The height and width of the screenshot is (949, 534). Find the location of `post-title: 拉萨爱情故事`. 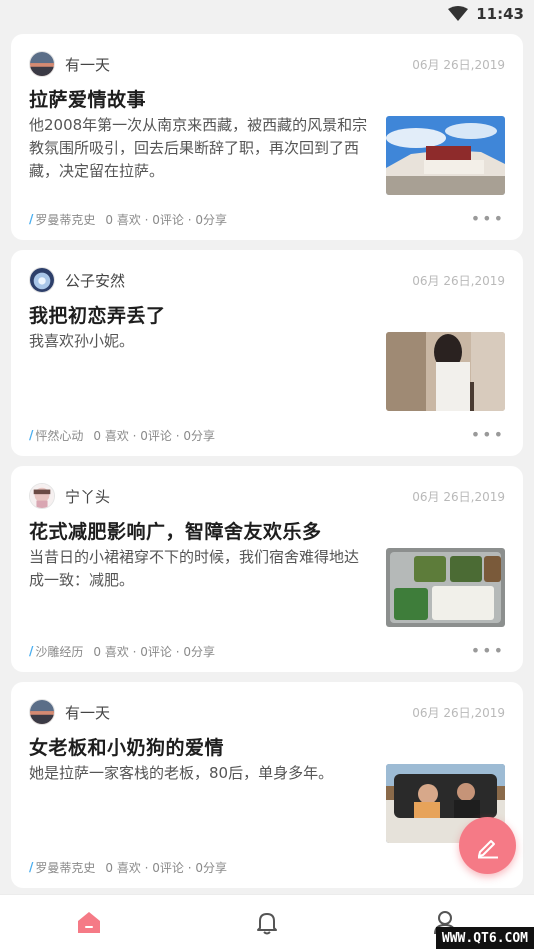

post-title: 拉萨爱情故事 is located at coordinates (267, 98).